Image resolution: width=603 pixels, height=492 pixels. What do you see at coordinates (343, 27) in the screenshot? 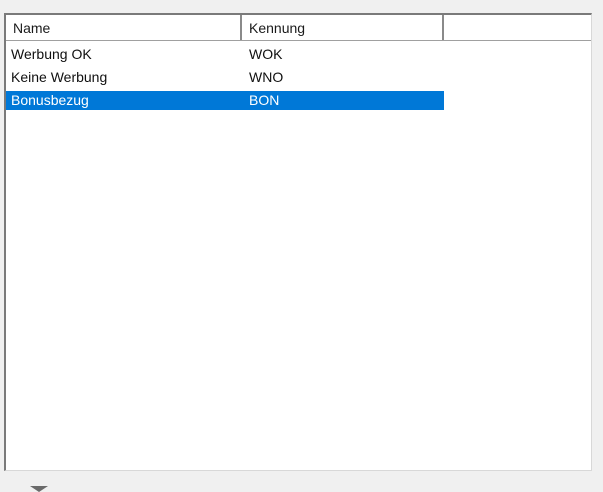
I see `column-header-kennung: Kennung` at bounding box center [343, 27].